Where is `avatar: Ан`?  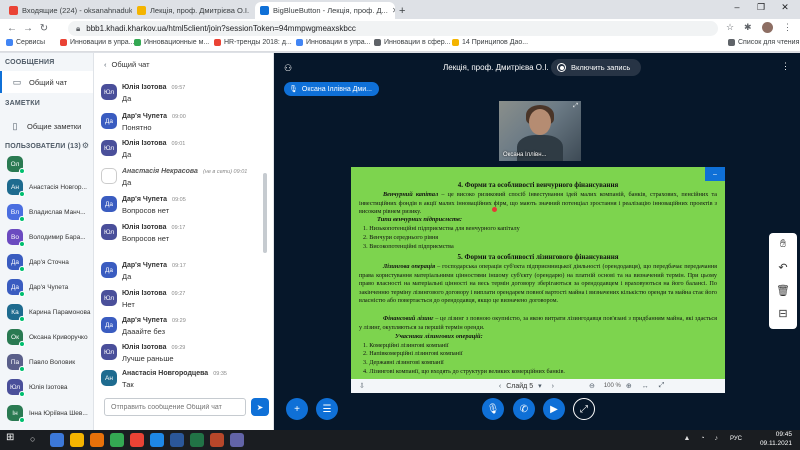 avatar: Ан is located at coordinates (16, 188).